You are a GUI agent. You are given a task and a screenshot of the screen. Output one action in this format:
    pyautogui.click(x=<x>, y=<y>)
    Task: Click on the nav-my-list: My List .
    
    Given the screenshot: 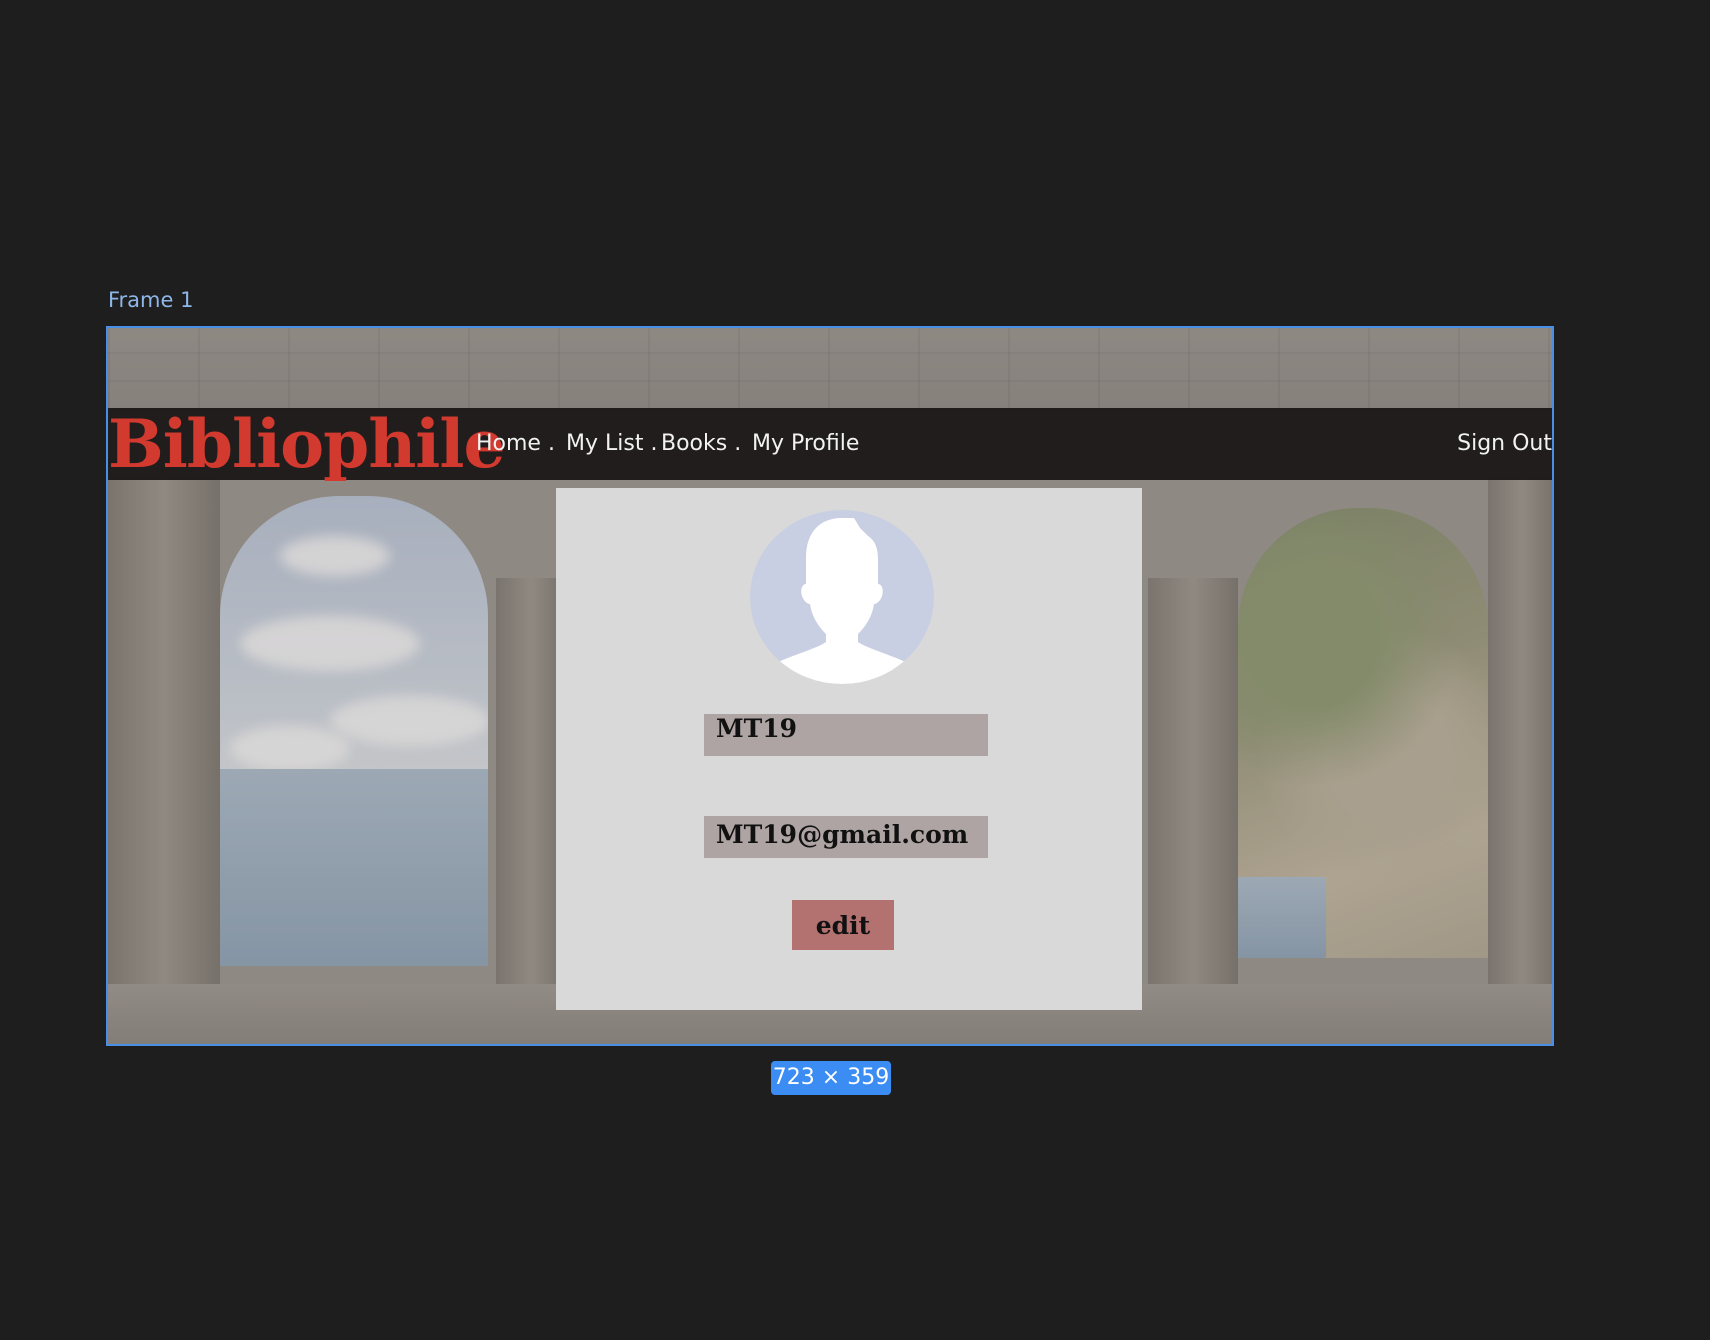 What is the action you would take?
    pyautogui.click(x=611, y=444)
    